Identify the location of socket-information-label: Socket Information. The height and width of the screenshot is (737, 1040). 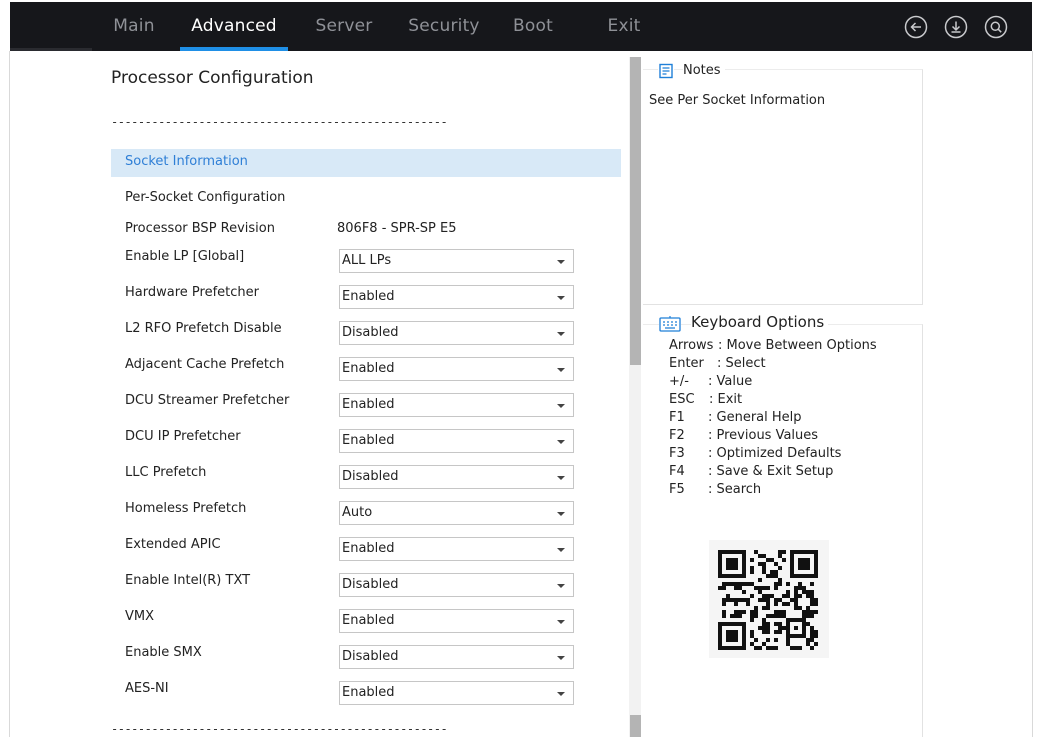
(186, 161).